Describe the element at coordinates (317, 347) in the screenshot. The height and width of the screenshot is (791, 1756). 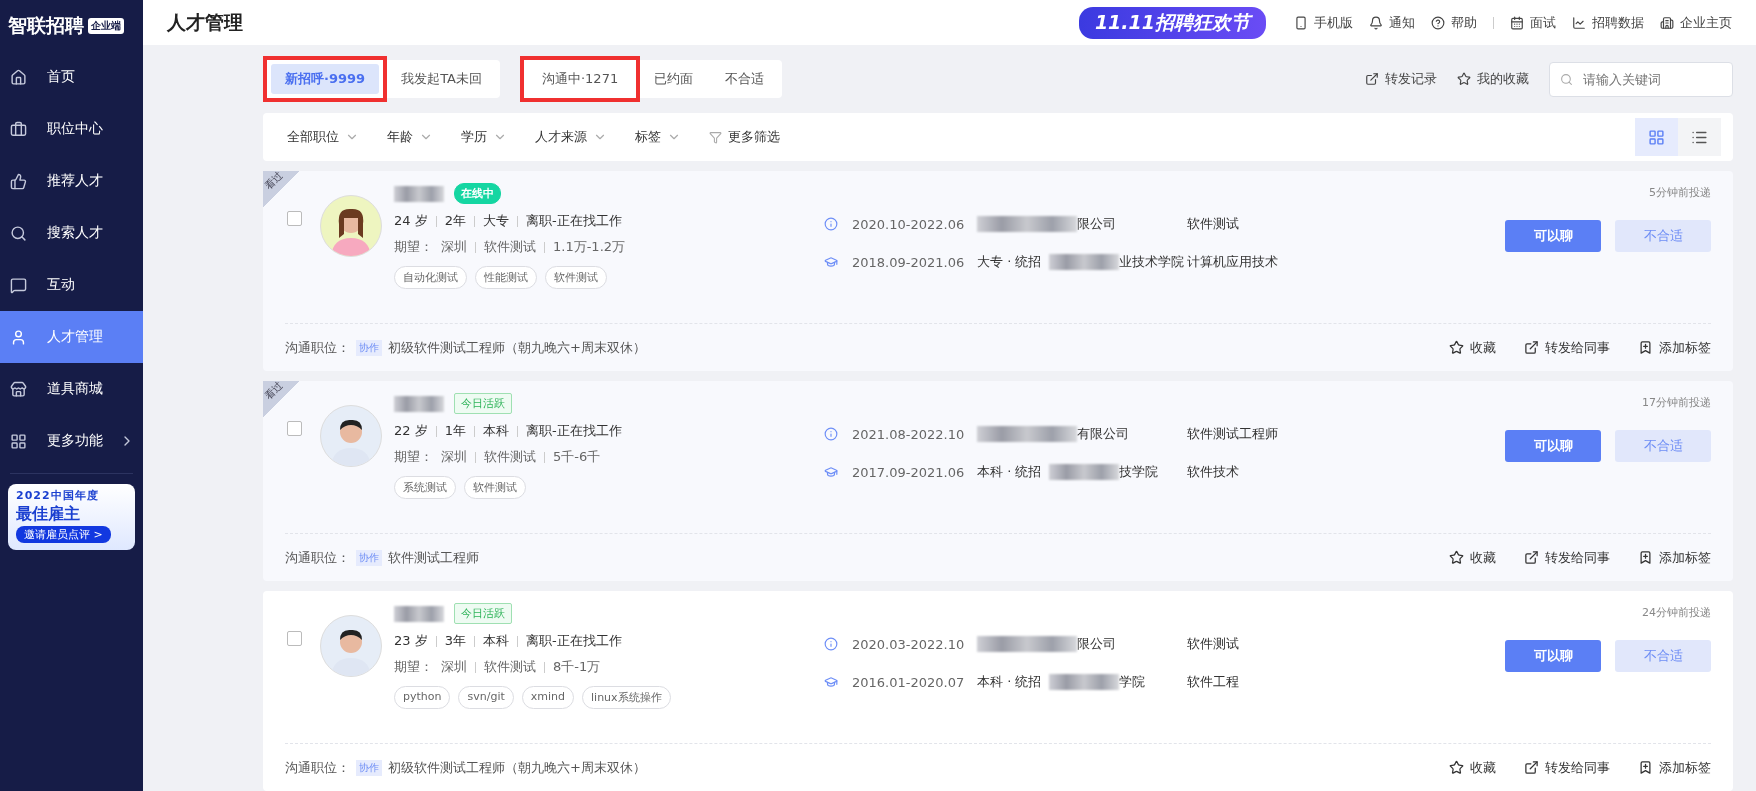
I see `position-label: 沟通职位：` at that location.